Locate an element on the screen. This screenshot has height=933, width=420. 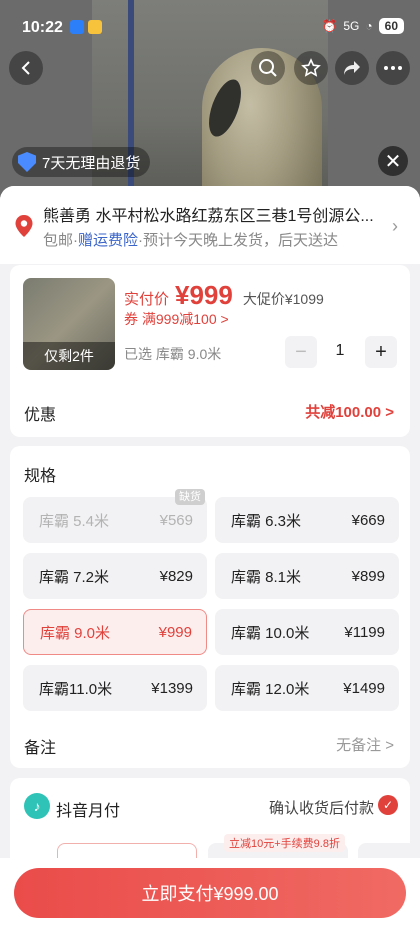
location-pin-icon is located at coordinates (24, 226).